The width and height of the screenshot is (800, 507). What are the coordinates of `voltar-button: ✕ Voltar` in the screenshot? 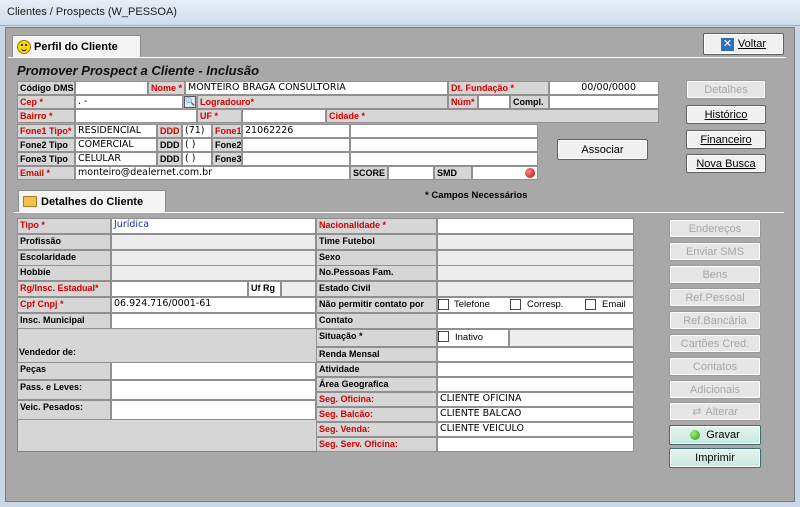 It's located at (743, 44).